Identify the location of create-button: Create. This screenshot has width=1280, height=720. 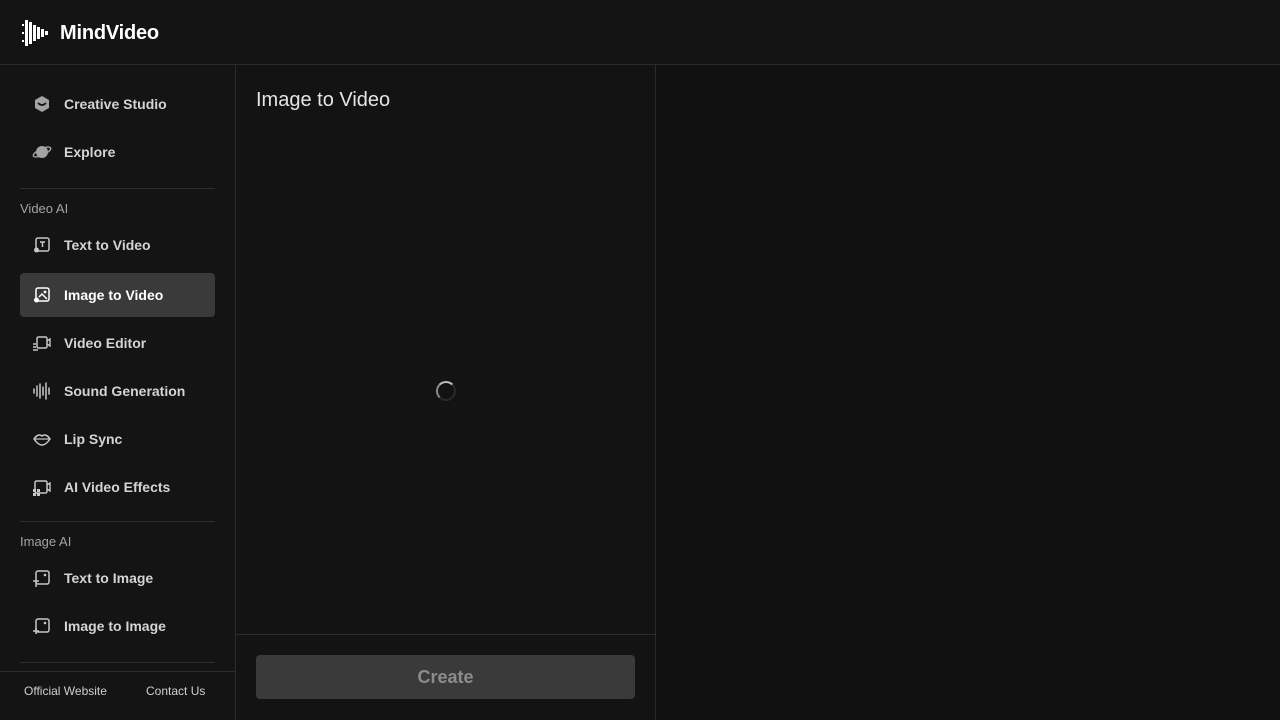
(445, 677).